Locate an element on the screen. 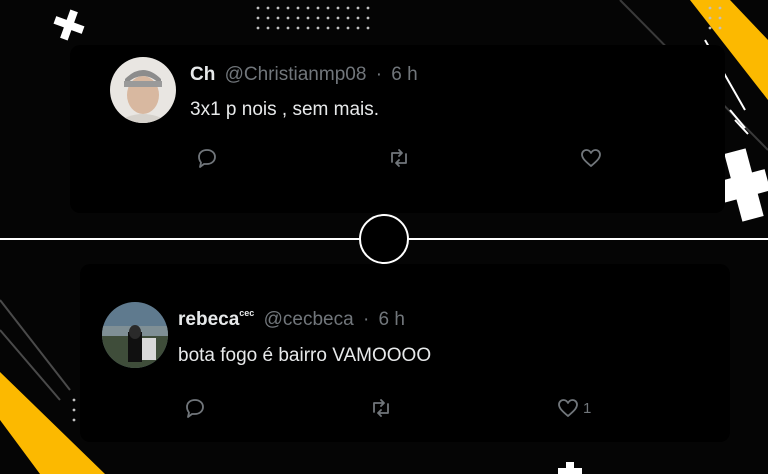  display-name: Ch is located at coordinates (202, 74).